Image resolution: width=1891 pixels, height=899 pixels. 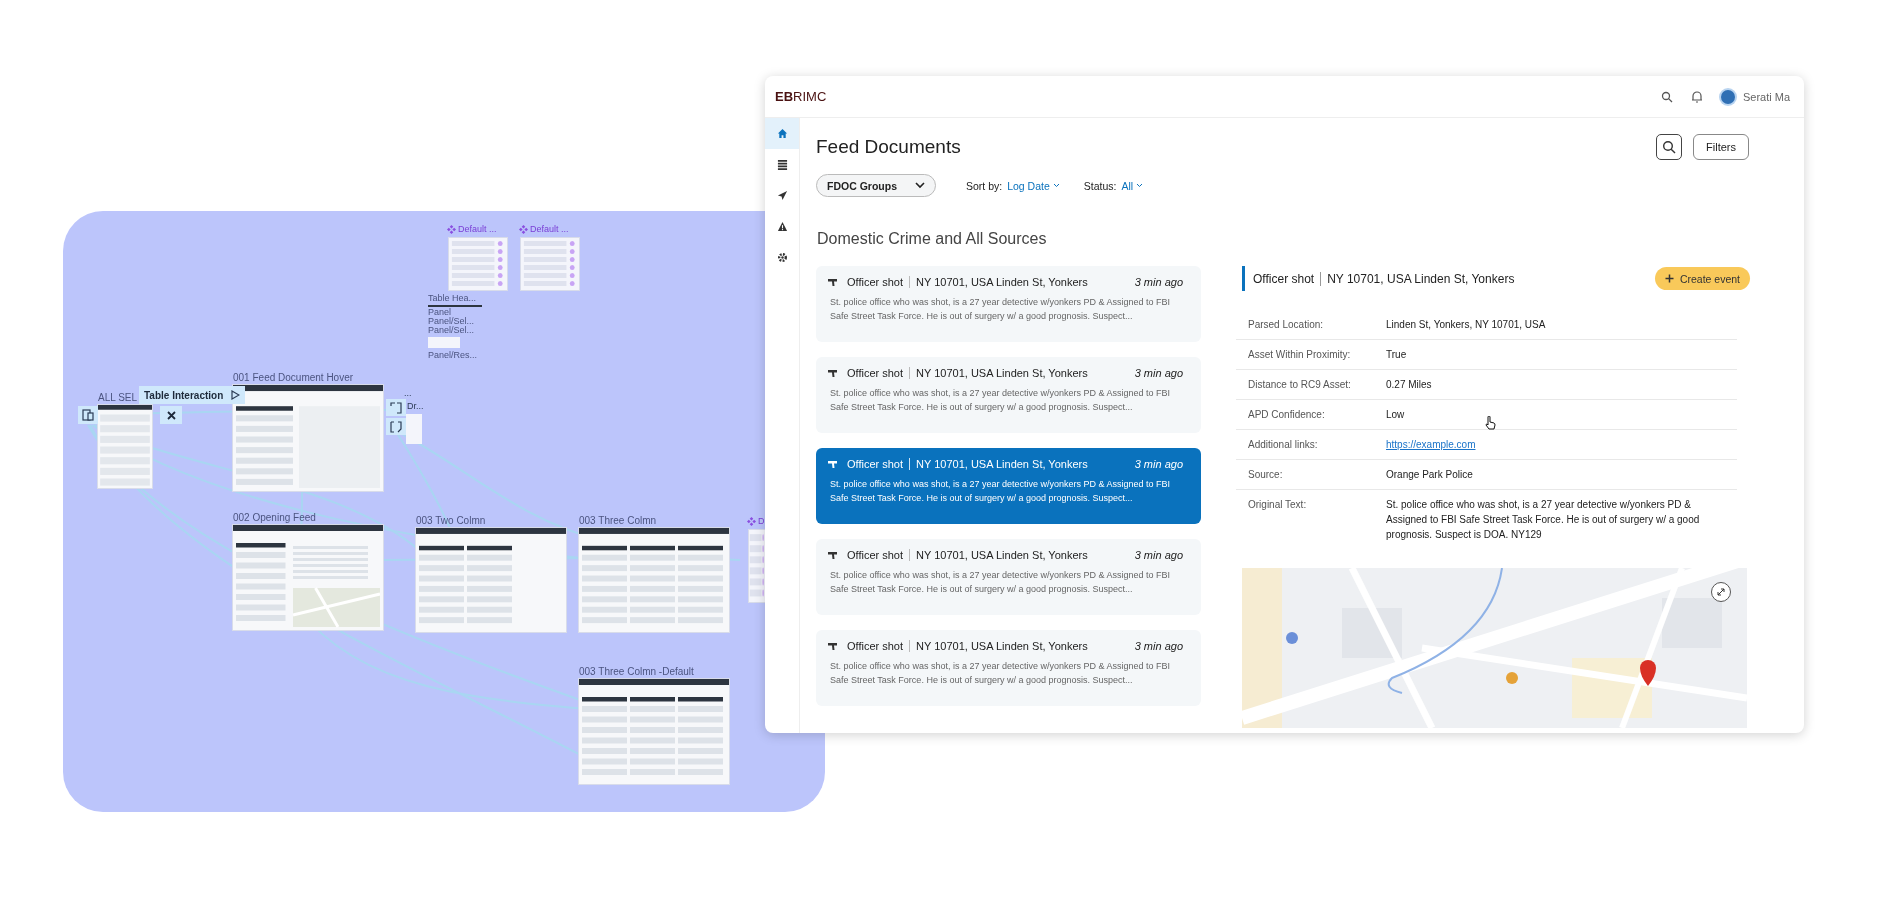 I want to click on paper-plane-icon, so click(x=782, y=195).